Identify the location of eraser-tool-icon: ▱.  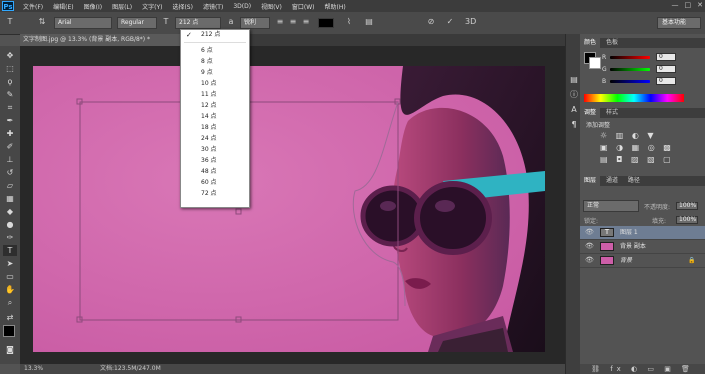
(10, 185).